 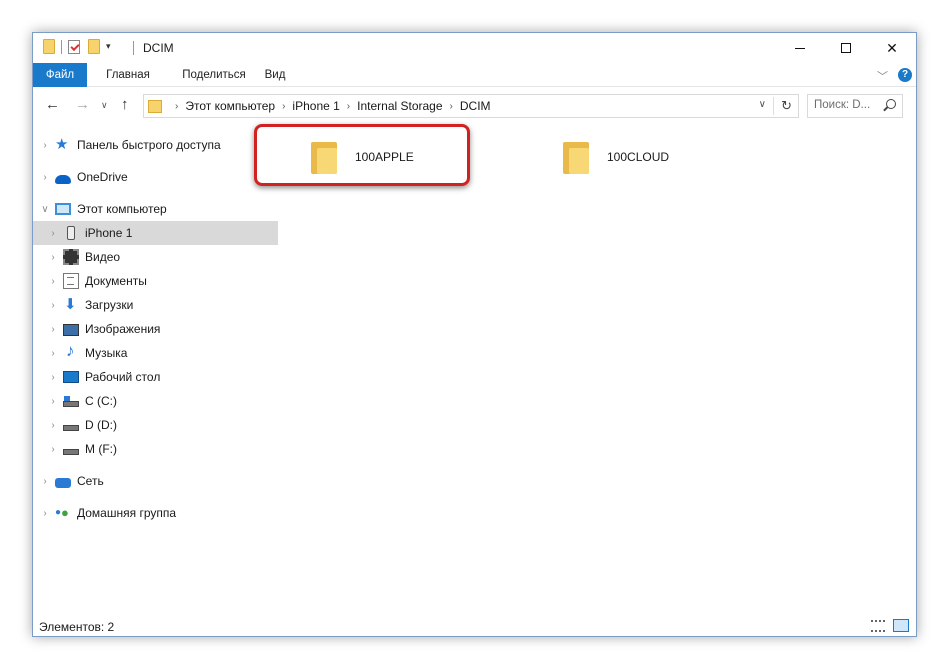 I want to click on sidebar-item-label: Загрузки, so click(x=109, y=305).